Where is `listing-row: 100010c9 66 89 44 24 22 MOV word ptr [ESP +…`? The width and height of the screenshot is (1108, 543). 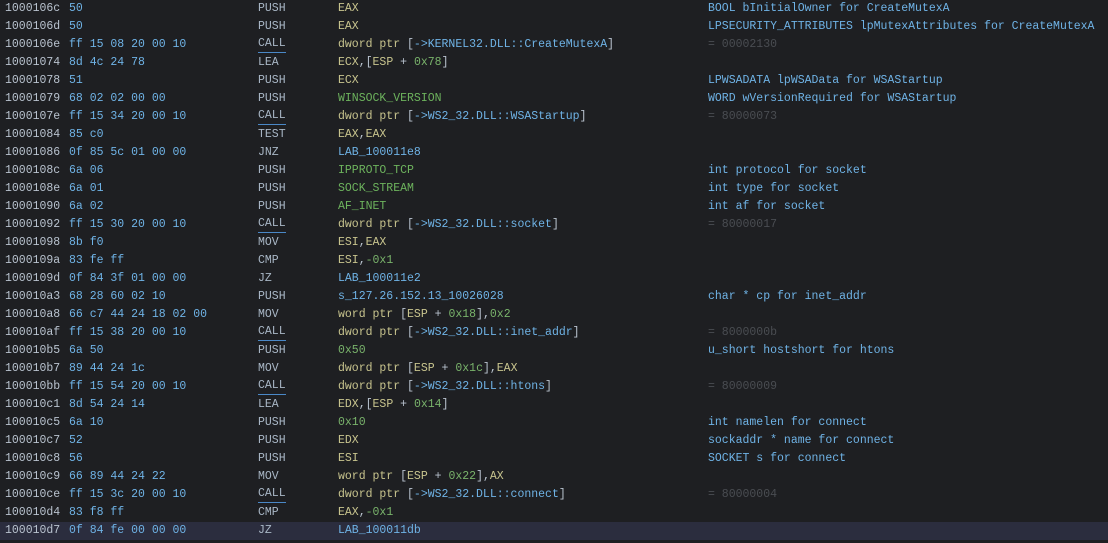 listing-row: 100010c9 66 89 44 24 22 MOV word ptr [ESP +… is located at coordinates (554, 477).